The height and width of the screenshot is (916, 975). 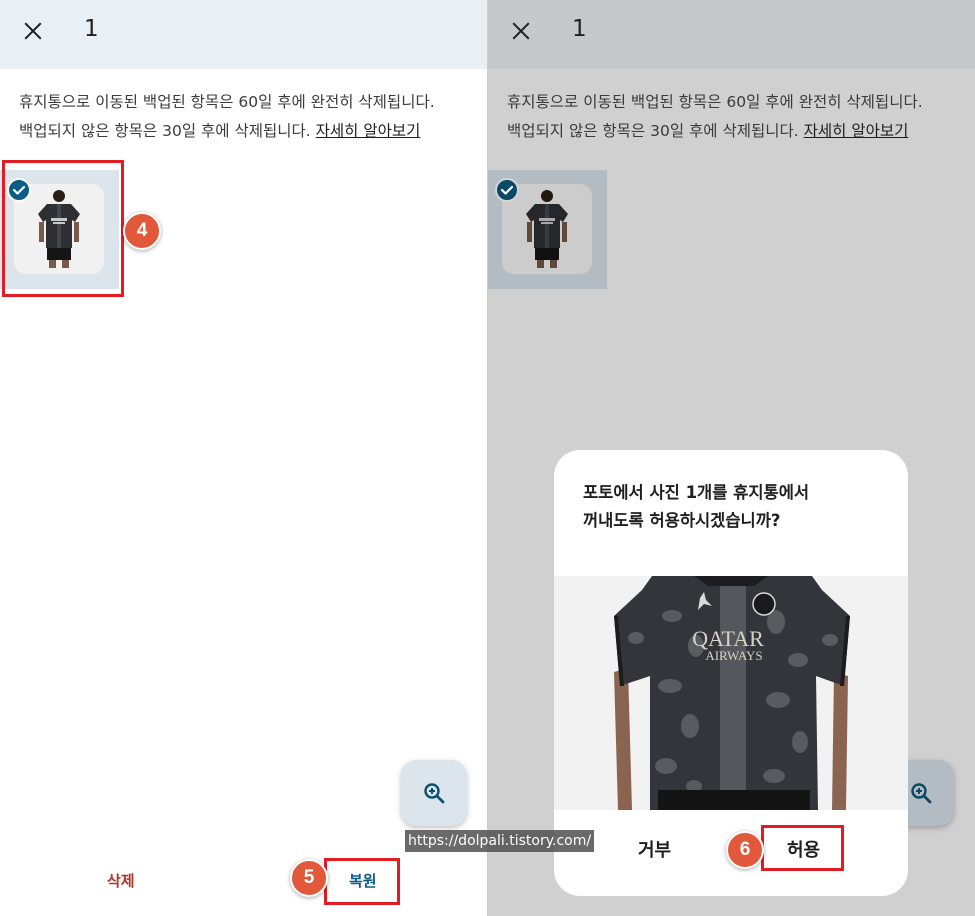 I want to click on jersey-sponsor-line-2: AIRWAYS, so click(x=733, y=655).